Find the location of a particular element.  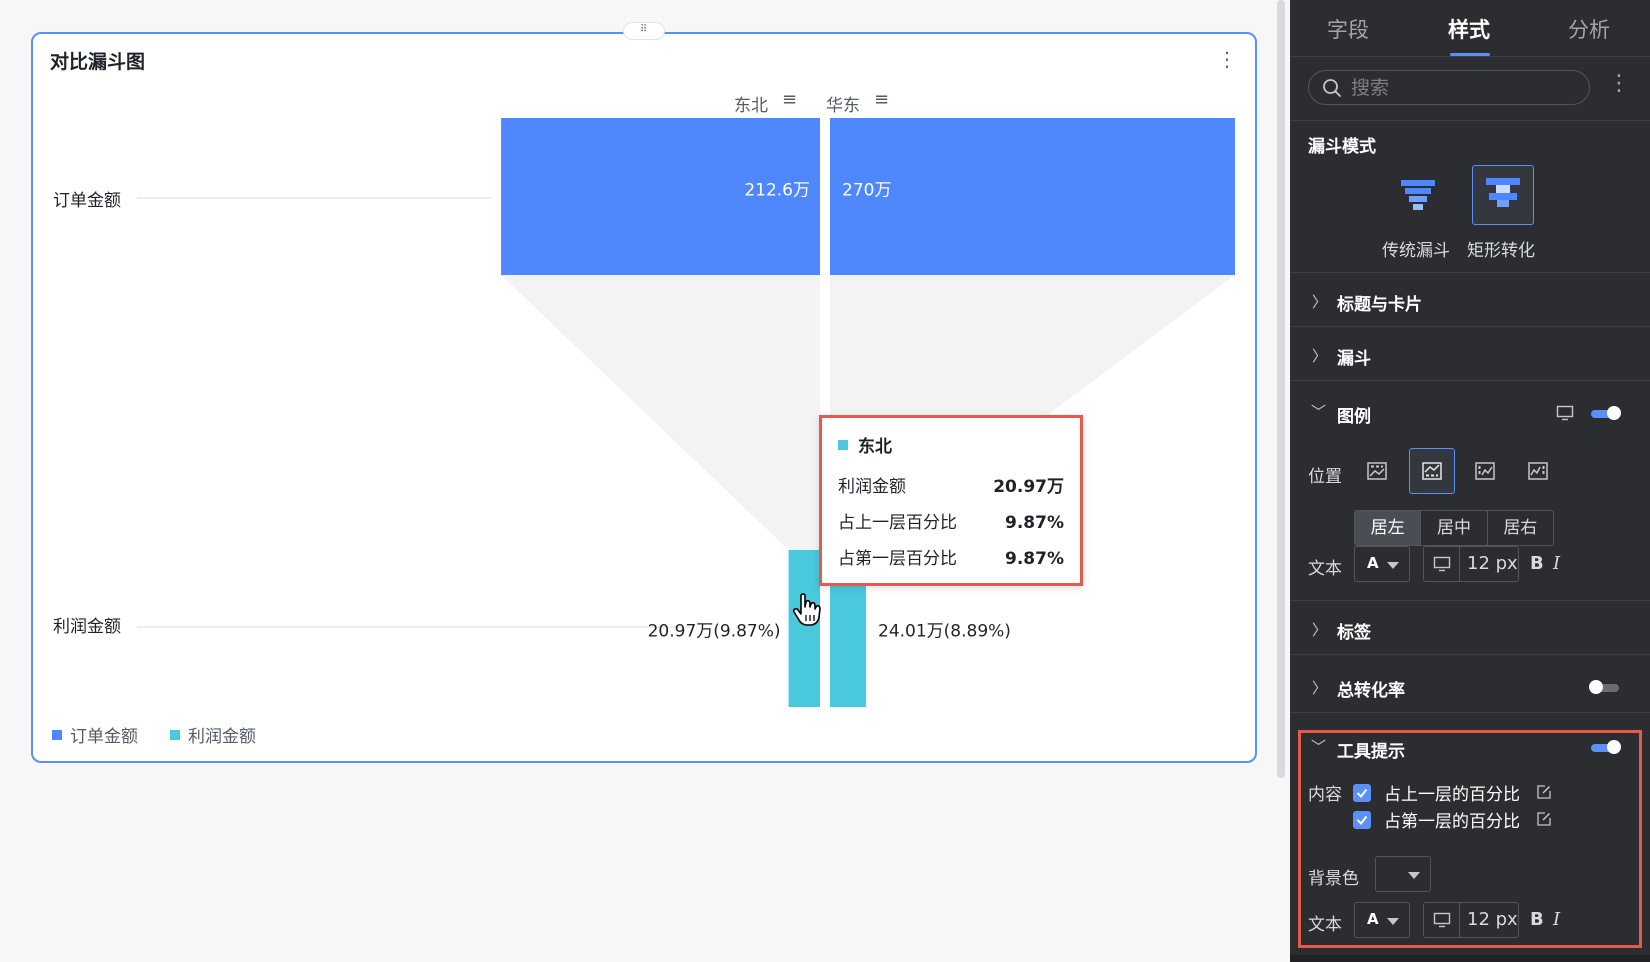

panel-more-icon: ⋮ is located at coordinates (1619, 83).